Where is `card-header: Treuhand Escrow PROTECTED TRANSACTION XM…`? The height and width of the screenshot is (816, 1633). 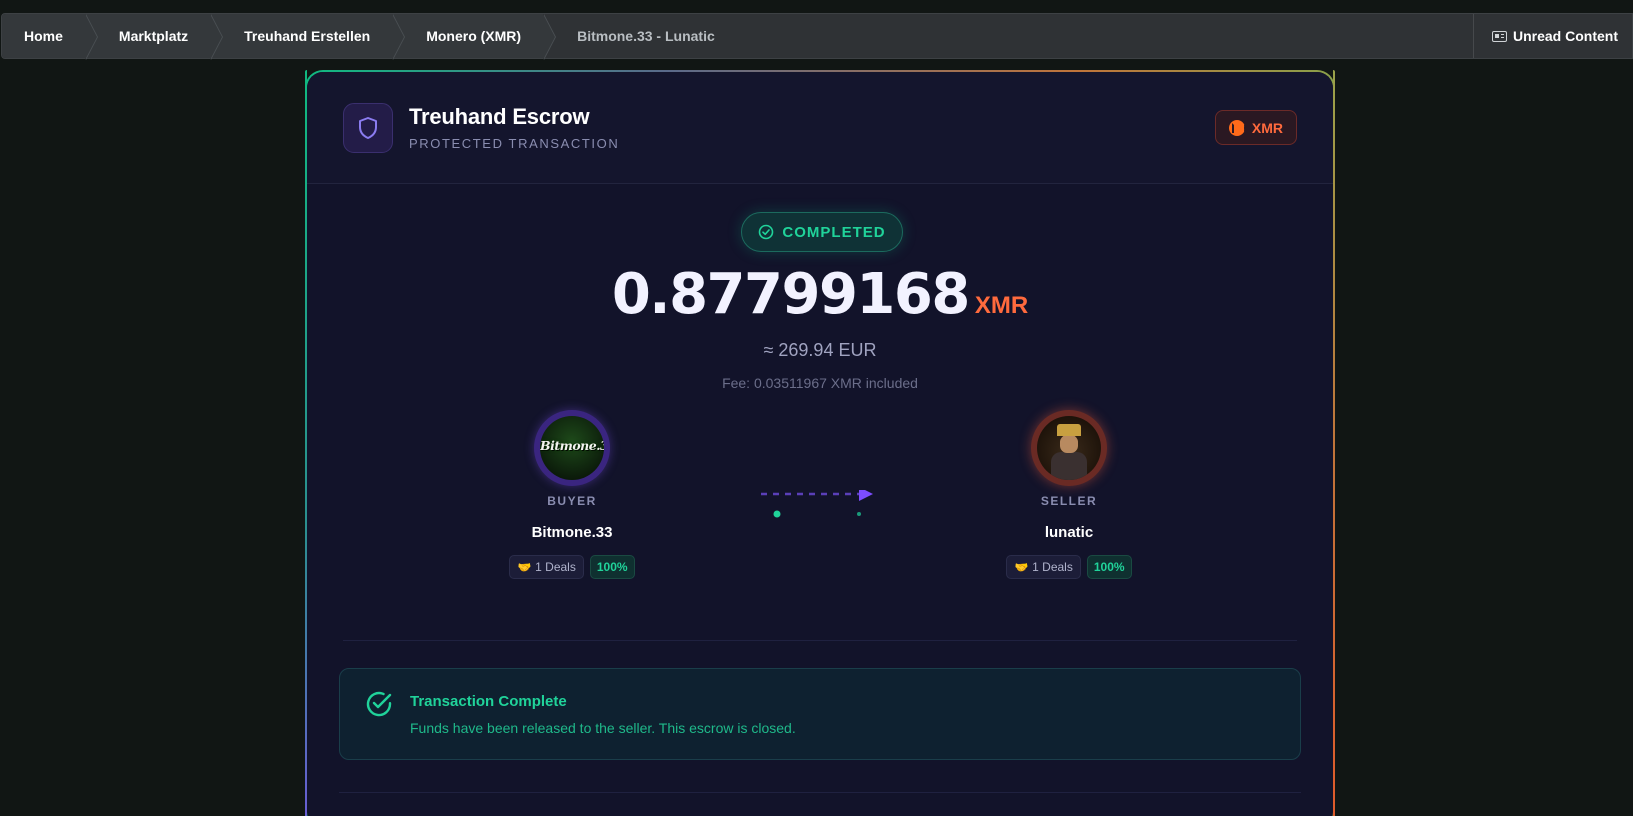
card-header: Treuhand Escrow PROTECTED TRANSACTION XM… is located at coordinates (820, 128).